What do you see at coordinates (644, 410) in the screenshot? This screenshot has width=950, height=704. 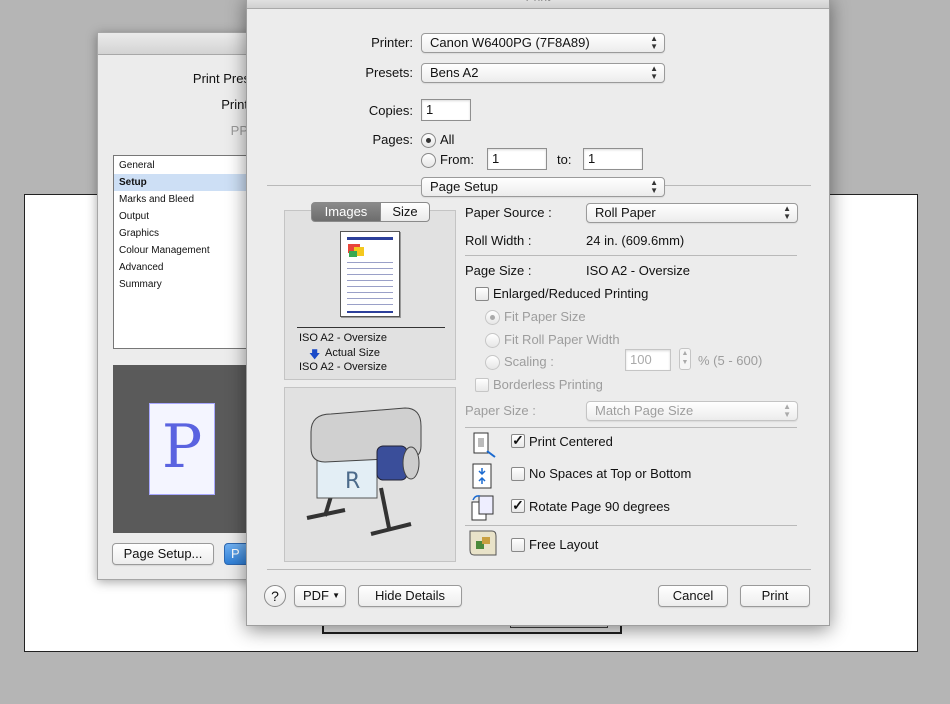 I see `paper-size-value: Match Page Size` at bounding box center [644, 410].